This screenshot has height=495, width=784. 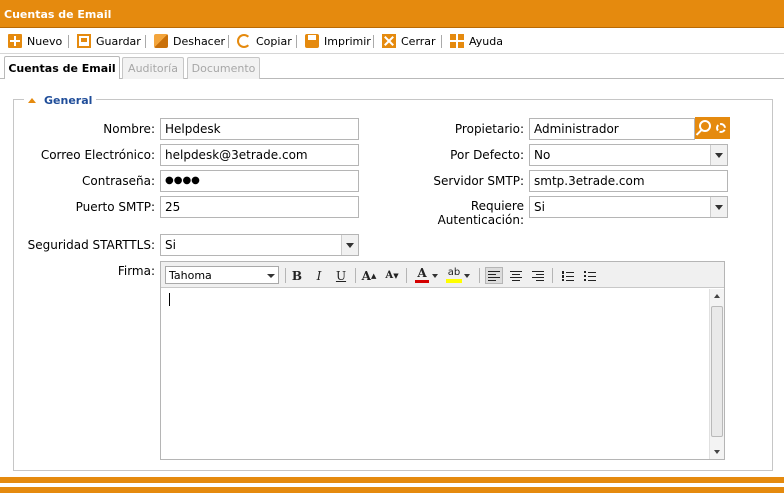 I want to click on ayuda-label: Ayuda, so click(x=486, y=41).